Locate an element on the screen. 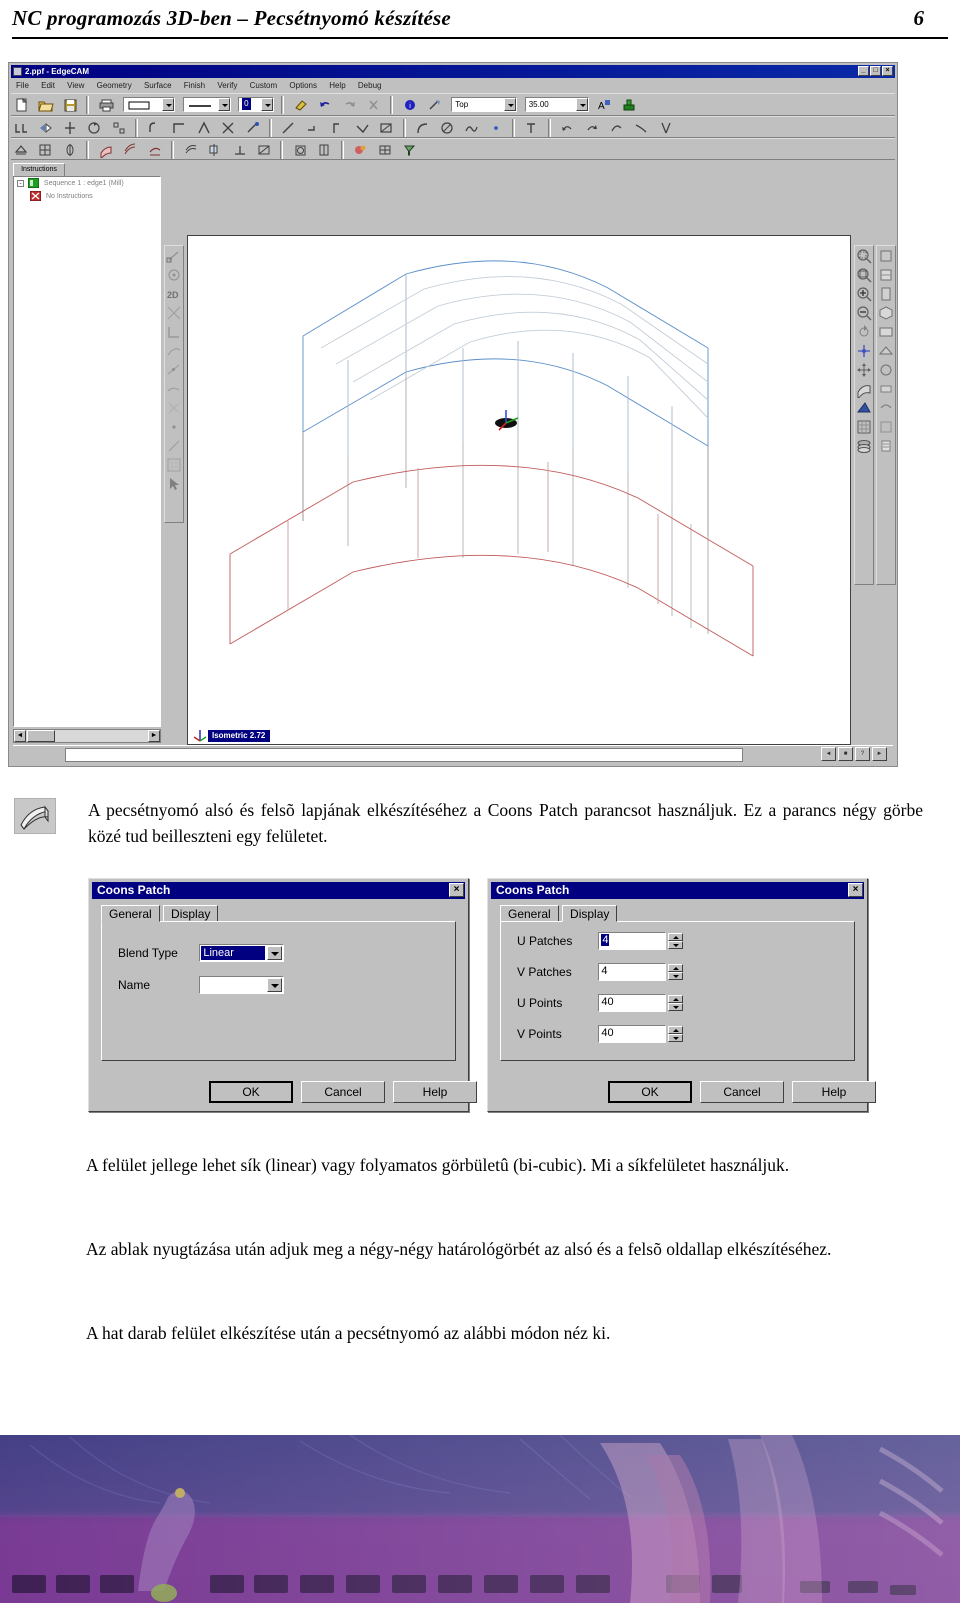  view-named-icon is located at coordinates (886, 332).